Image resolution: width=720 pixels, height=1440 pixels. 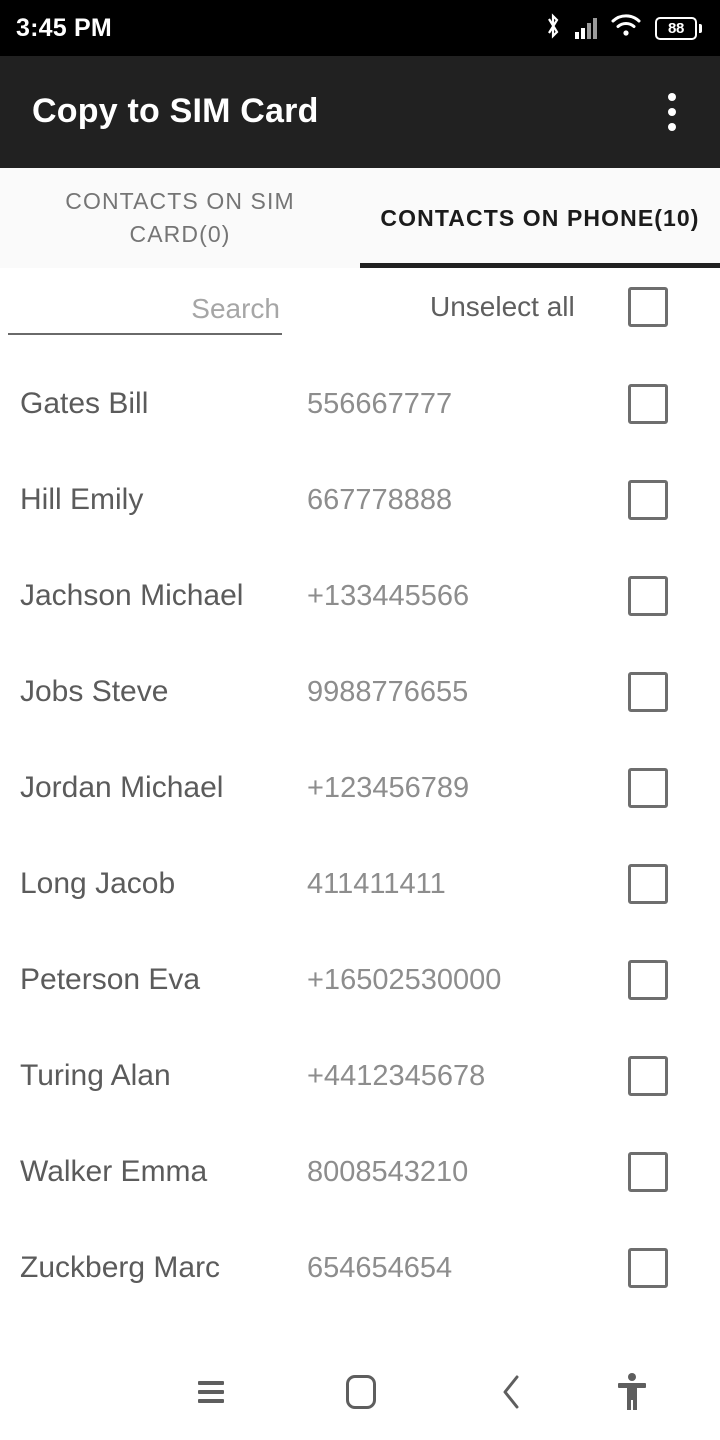 I want to click on select-all-label: Unselect all, so click(x=502, y=306).